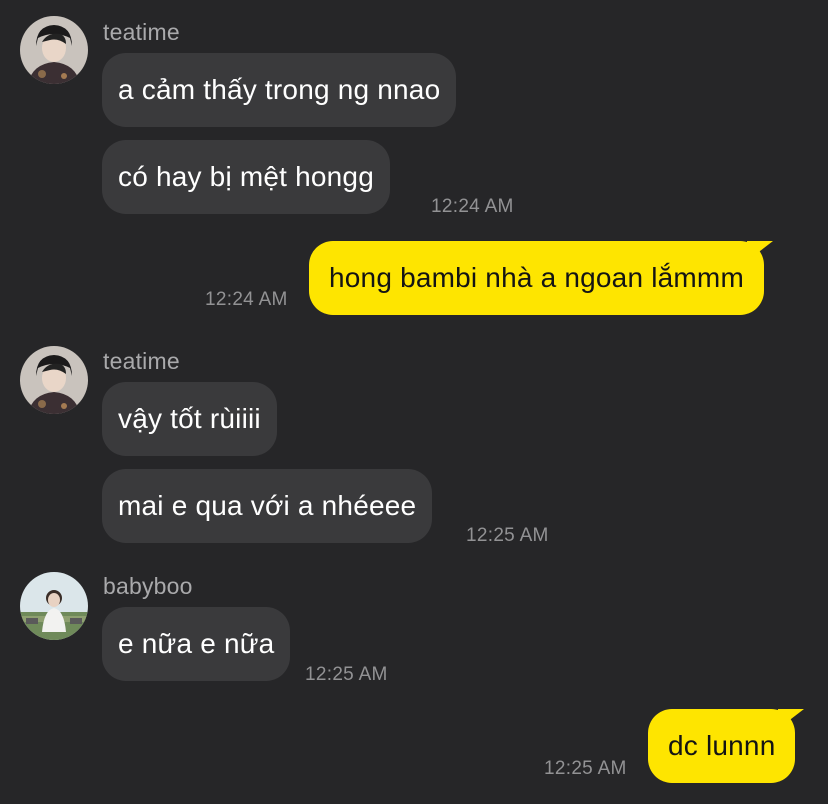  Describe the element at coordinates (722, 745) in the screenshot. I see `message-text: dc lunnn` at that location.